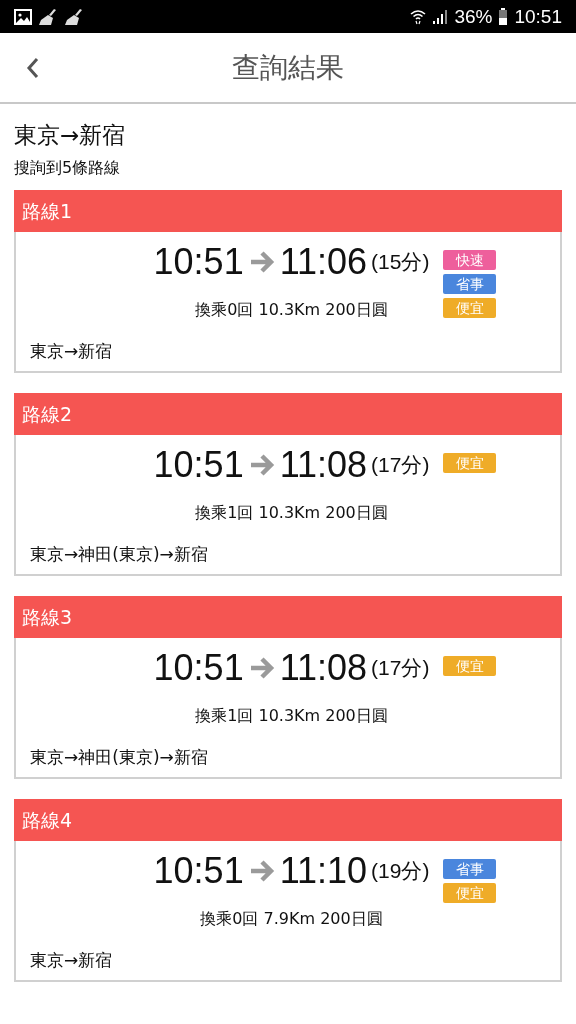 This screenshot has height=1024, width=576. Describe the element at coordinates (291, 919) in the screenshot. I see `trip-info: 換乘0回 7.9Km 200日圓` at that location.